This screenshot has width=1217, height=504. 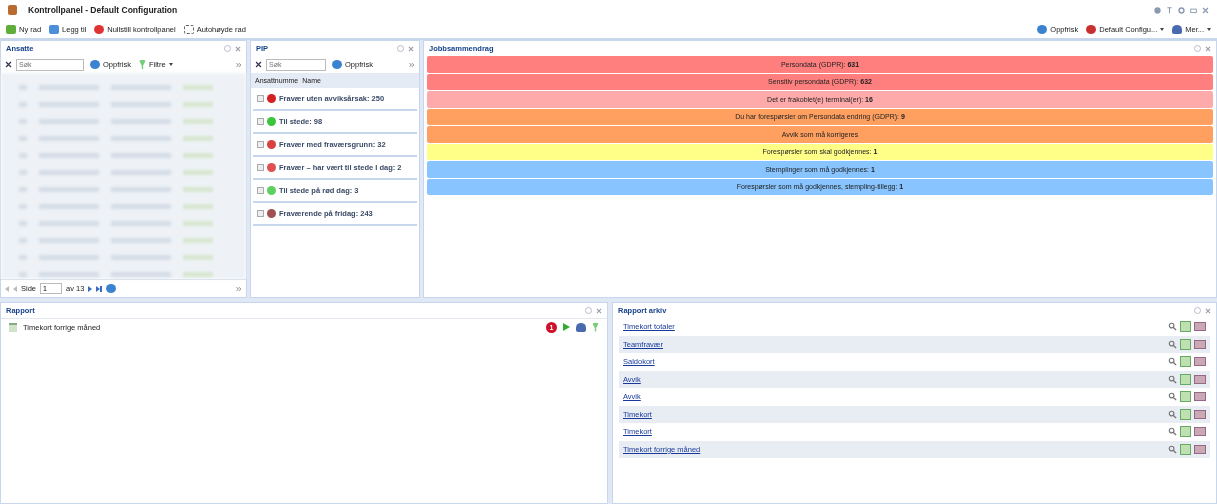 I want to click on previous-page-icon, so click(x=15, y=288).